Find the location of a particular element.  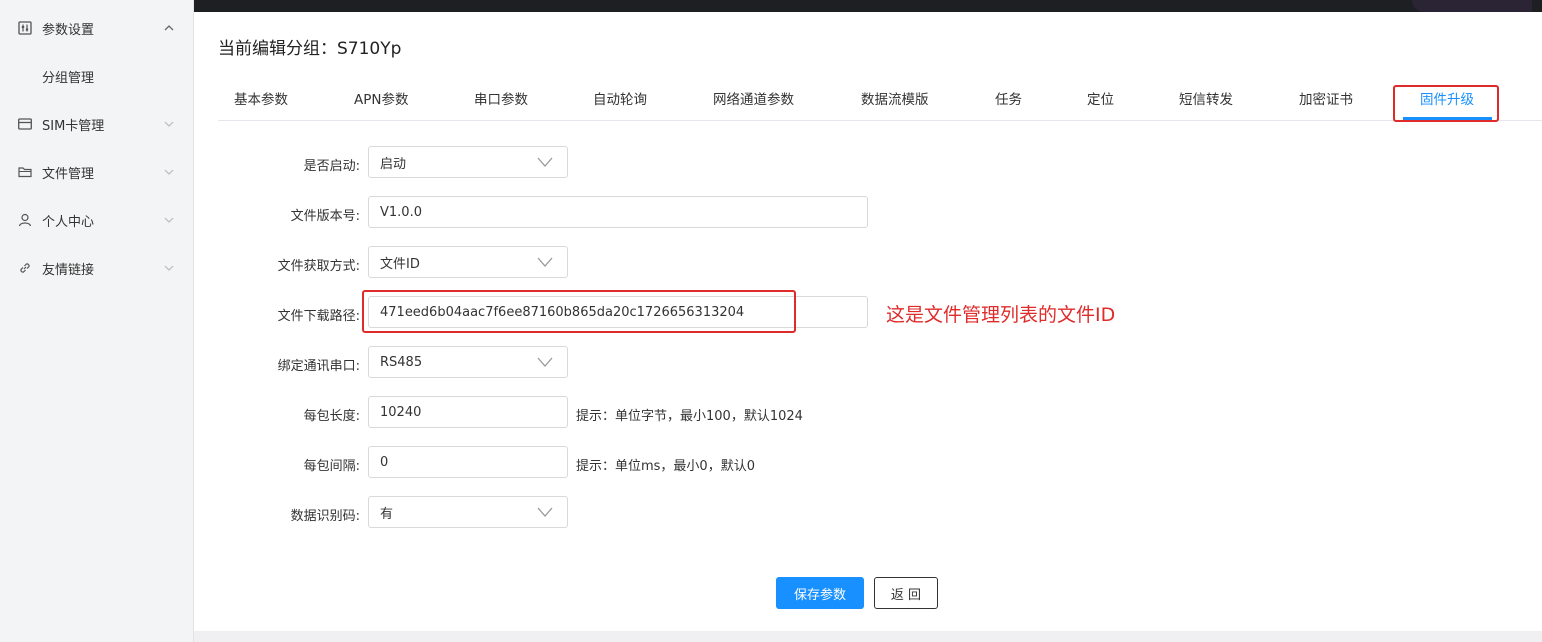

fetch-method-label: 文件获取方式: is located at coordinates (318, 266).